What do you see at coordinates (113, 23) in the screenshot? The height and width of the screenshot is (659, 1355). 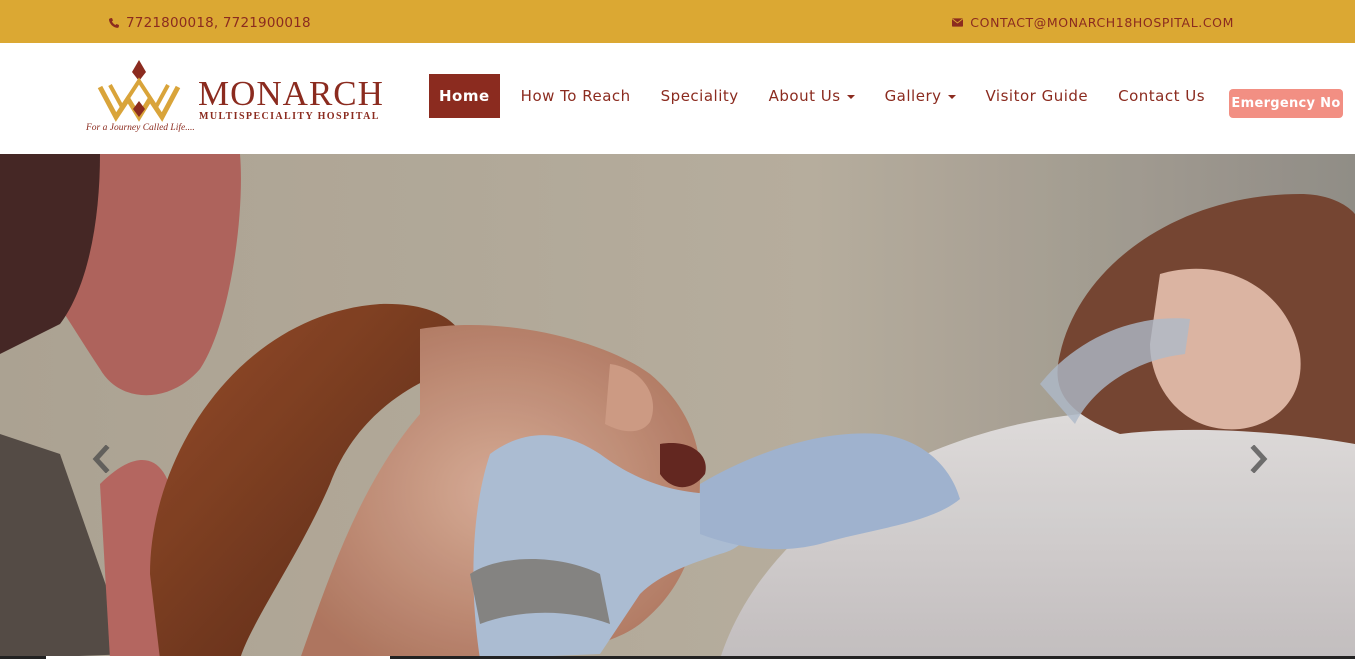 I see `phone-icon` at bounding box center [113, 23].